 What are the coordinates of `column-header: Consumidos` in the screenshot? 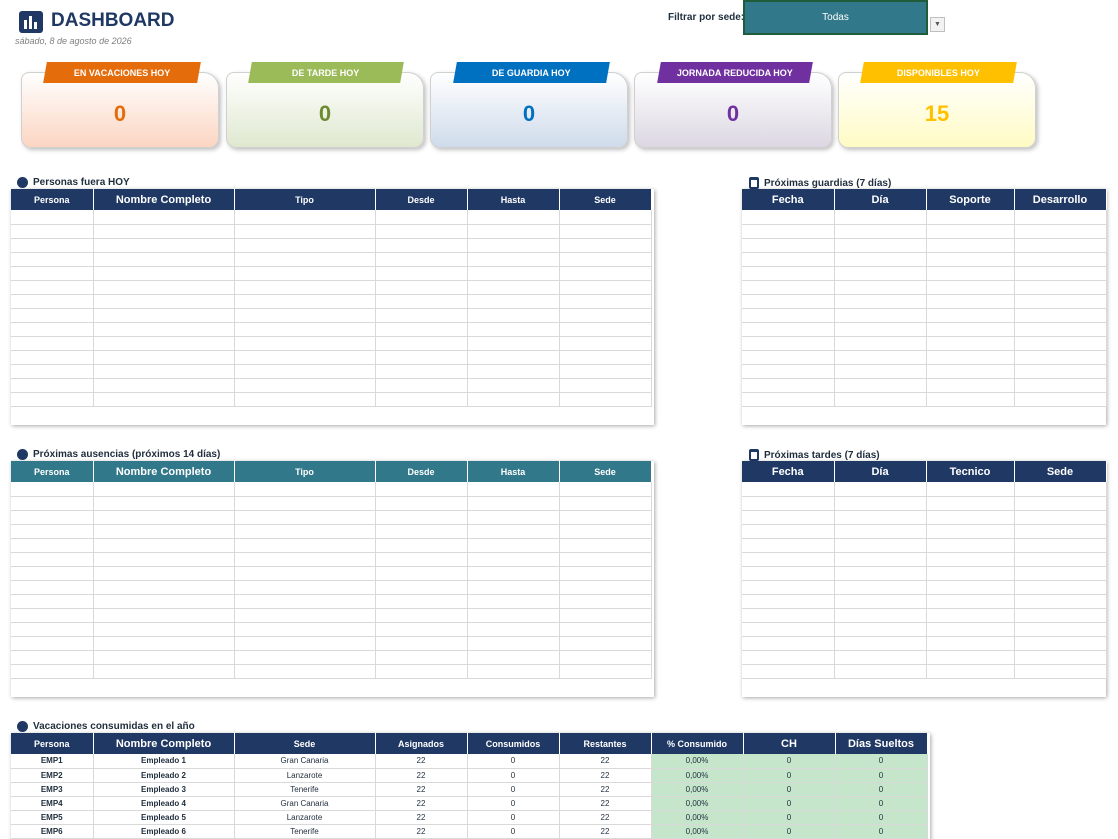 It's located at (513, 743).